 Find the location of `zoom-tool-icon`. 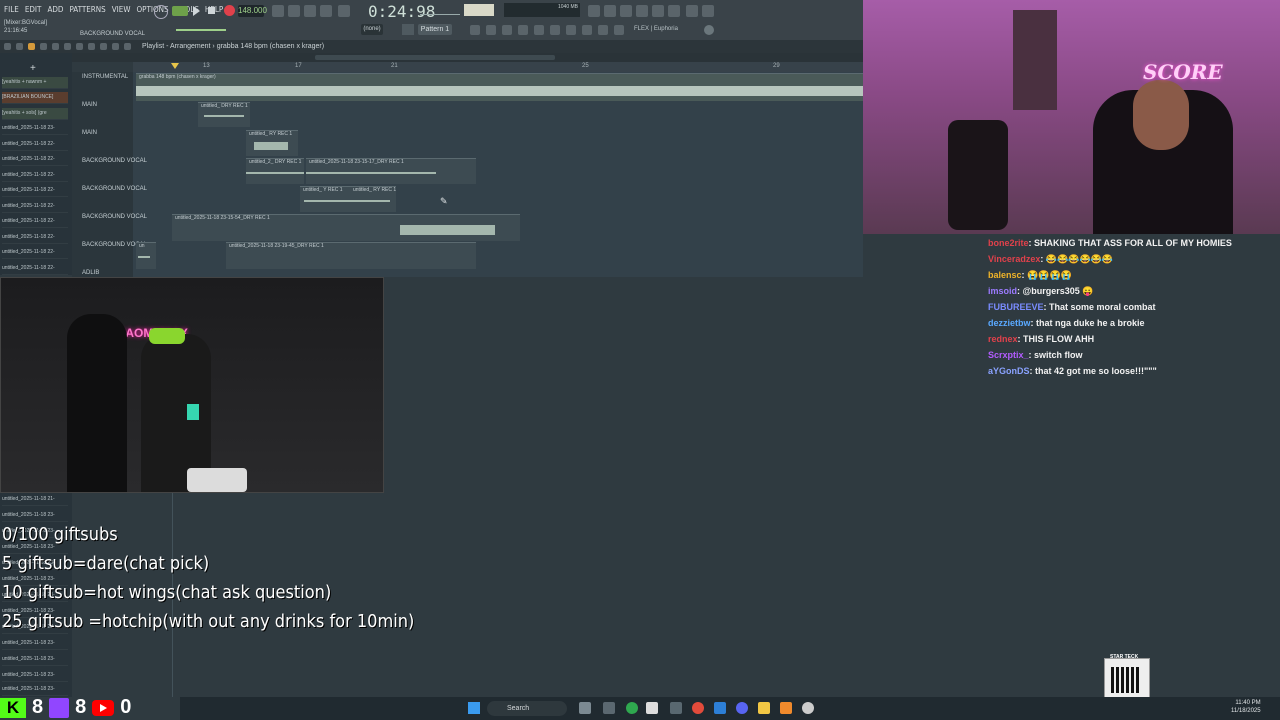

zoom-tool-icon is located at coordinates (115, 46).